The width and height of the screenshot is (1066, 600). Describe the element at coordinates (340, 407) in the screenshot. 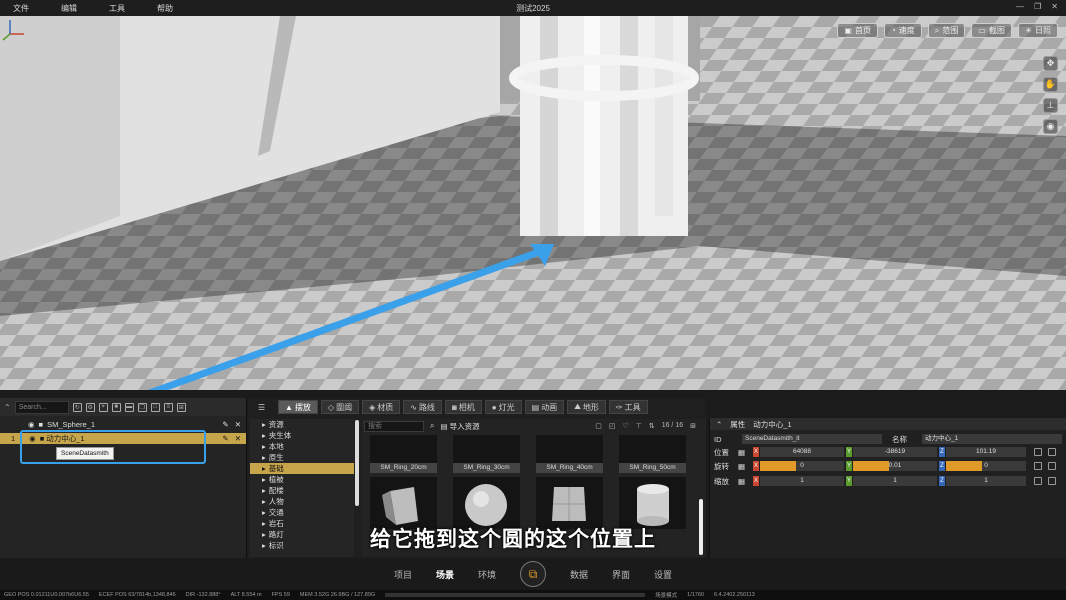

I see `tab-fence: ◇ 圍阈` at that location.